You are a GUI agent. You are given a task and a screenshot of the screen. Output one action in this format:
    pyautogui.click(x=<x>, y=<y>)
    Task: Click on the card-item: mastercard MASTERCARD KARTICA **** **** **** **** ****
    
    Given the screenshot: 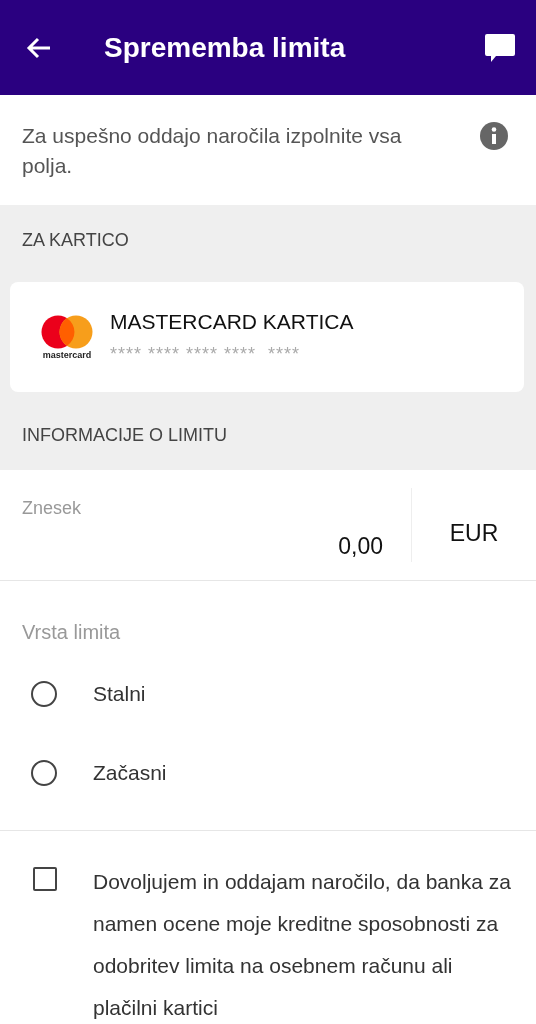 What is the action you would take?
    pyautogui.click(x=267, y=337)
    